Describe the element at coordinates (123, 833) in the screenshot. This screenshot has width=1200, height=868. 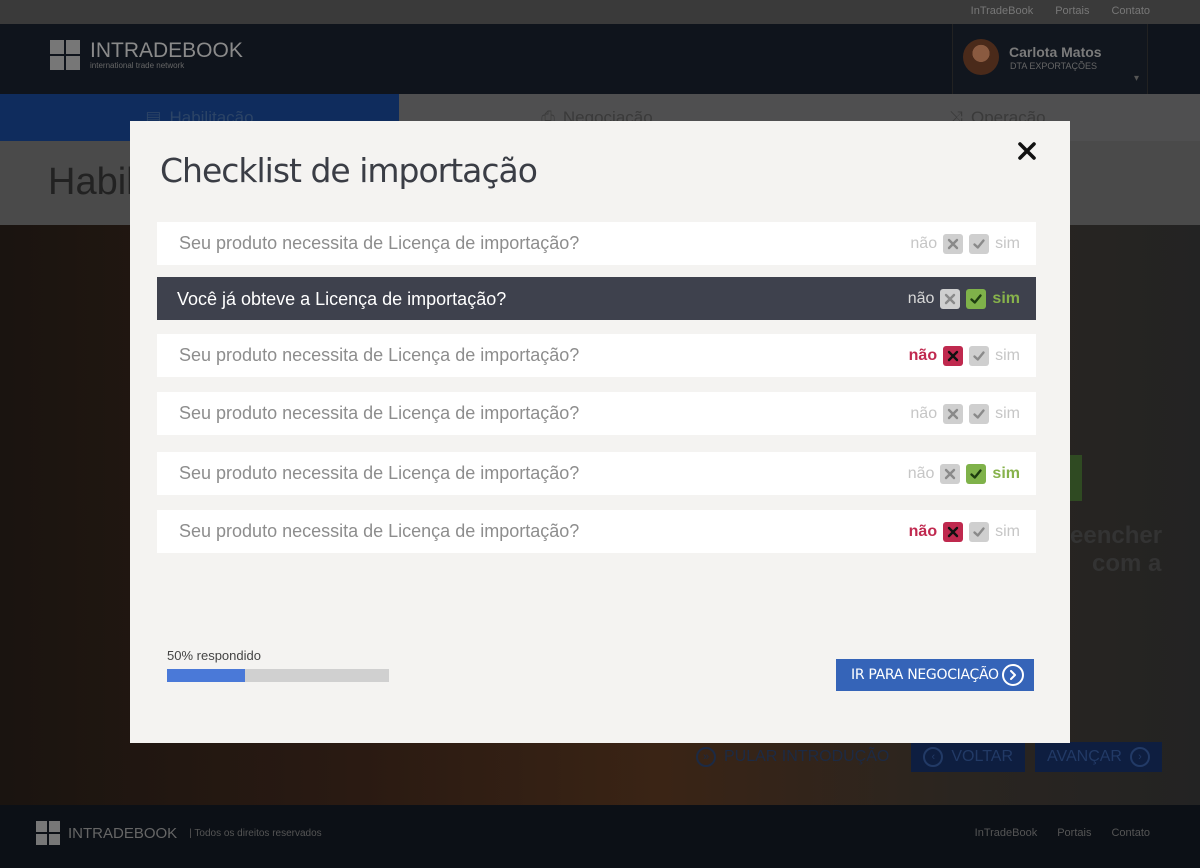
I see `footer-brand: INTRADEBOOK` at that location.